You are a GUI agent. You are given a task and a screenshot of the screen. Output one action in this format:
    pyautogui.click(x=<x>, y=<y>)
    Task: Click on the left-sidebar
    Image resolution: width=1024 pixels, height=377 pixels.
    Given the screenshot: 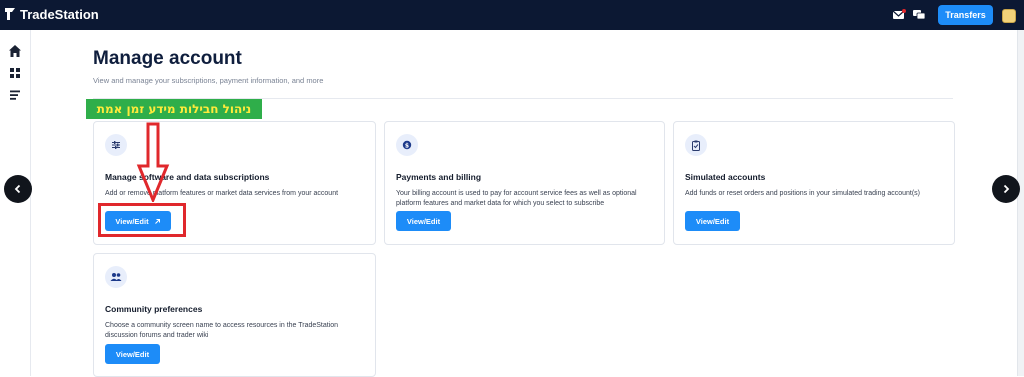 What is the action you would take?
    pyautogui.click(x=15, y=203)
    